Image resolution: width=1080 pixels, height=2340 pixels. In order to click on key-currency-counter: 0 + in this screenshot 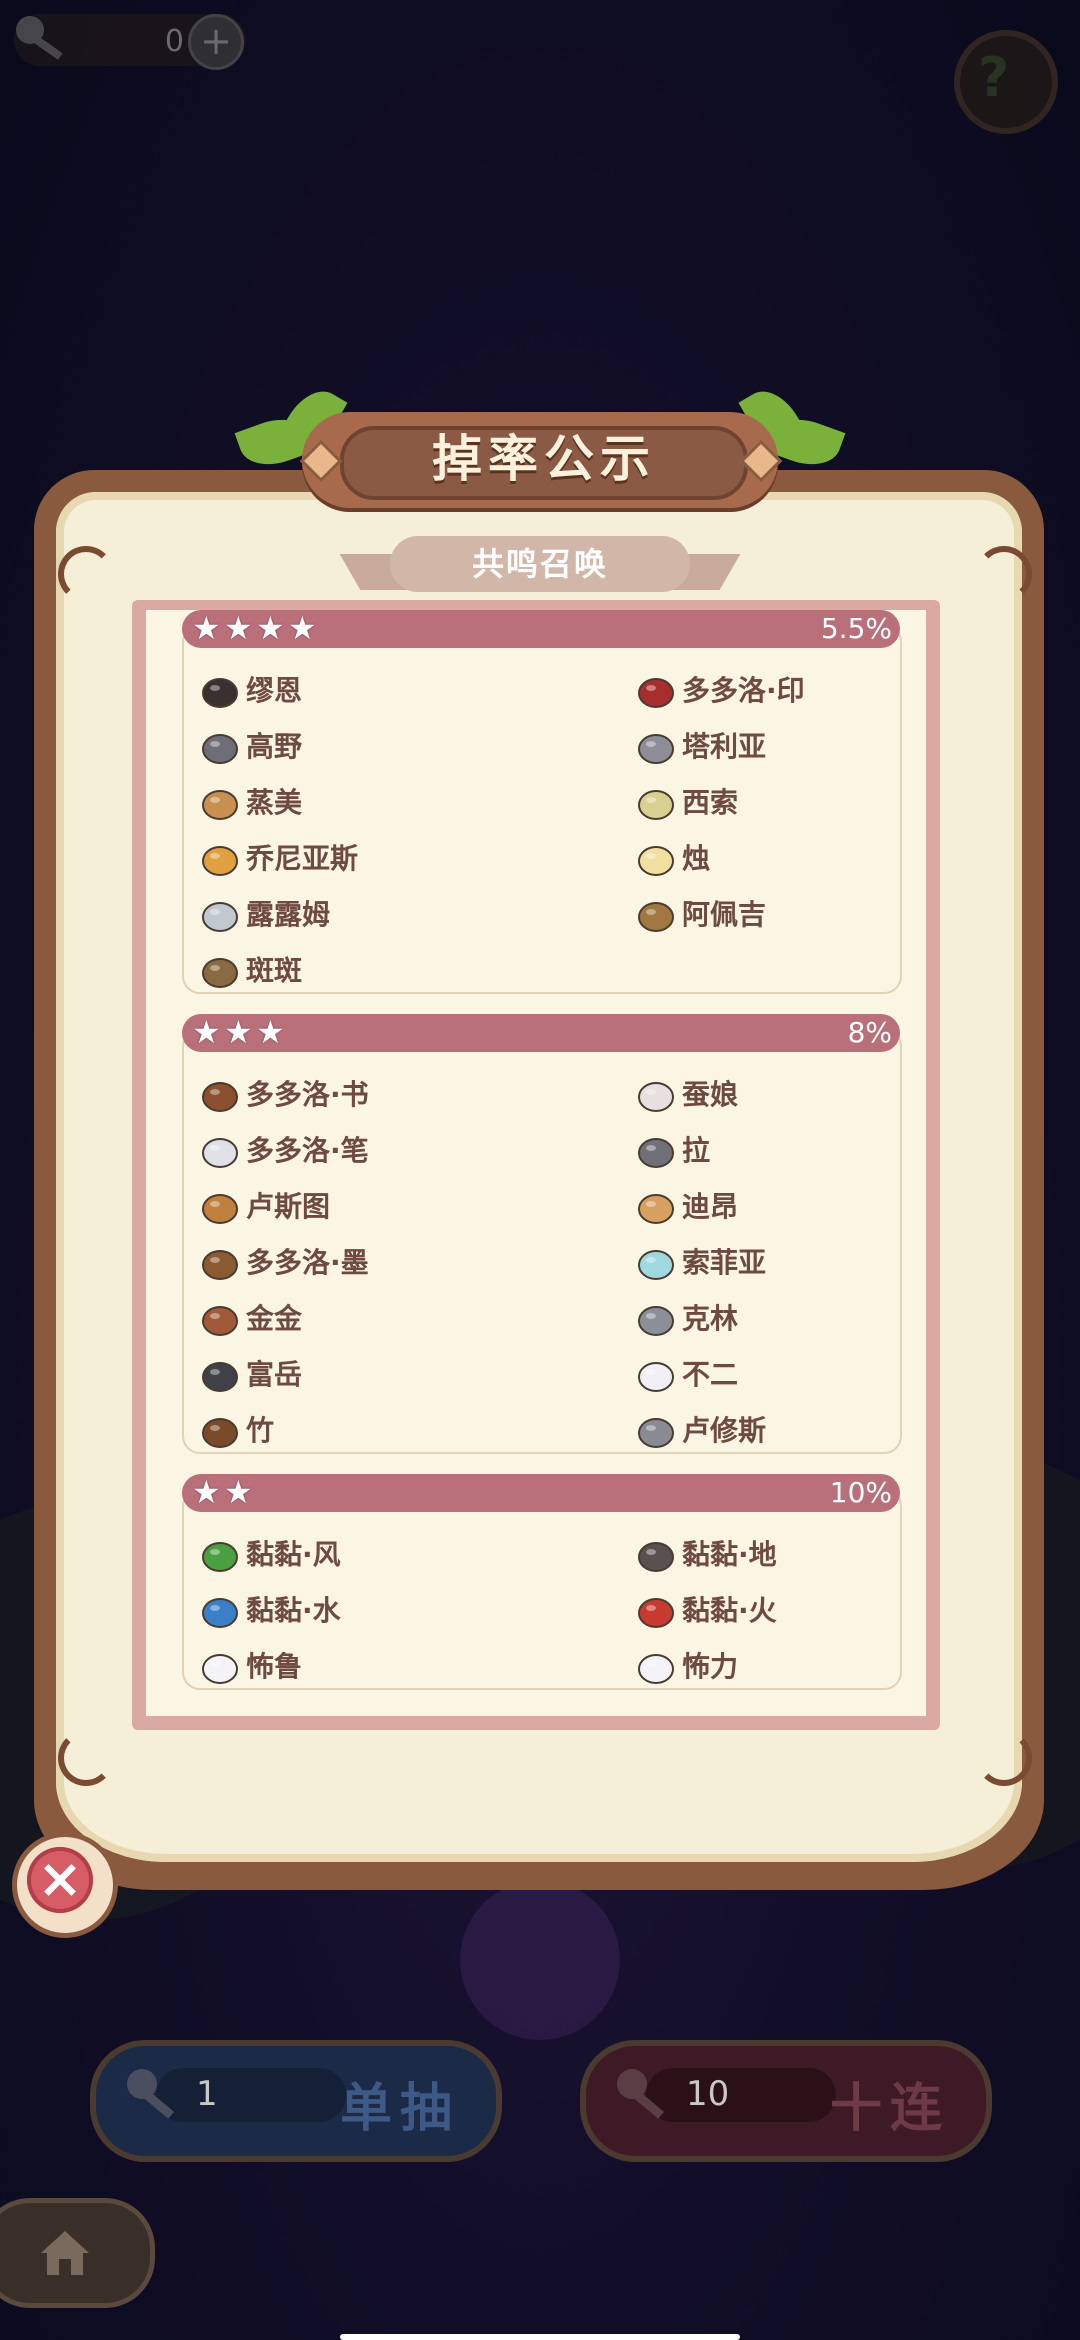, I will do `click(130, 42)`.